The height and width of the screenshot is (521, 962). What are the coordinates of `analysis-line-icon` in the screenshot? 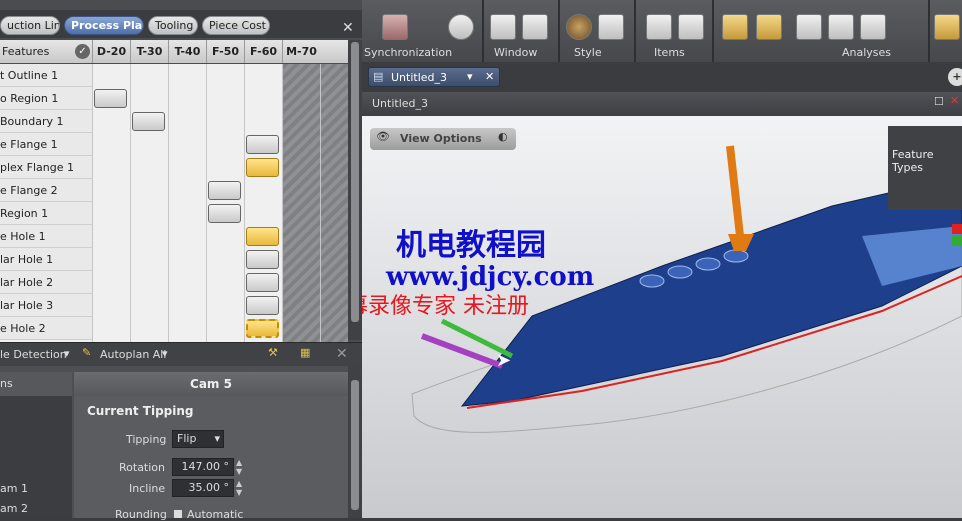 It's located at (873, 27).